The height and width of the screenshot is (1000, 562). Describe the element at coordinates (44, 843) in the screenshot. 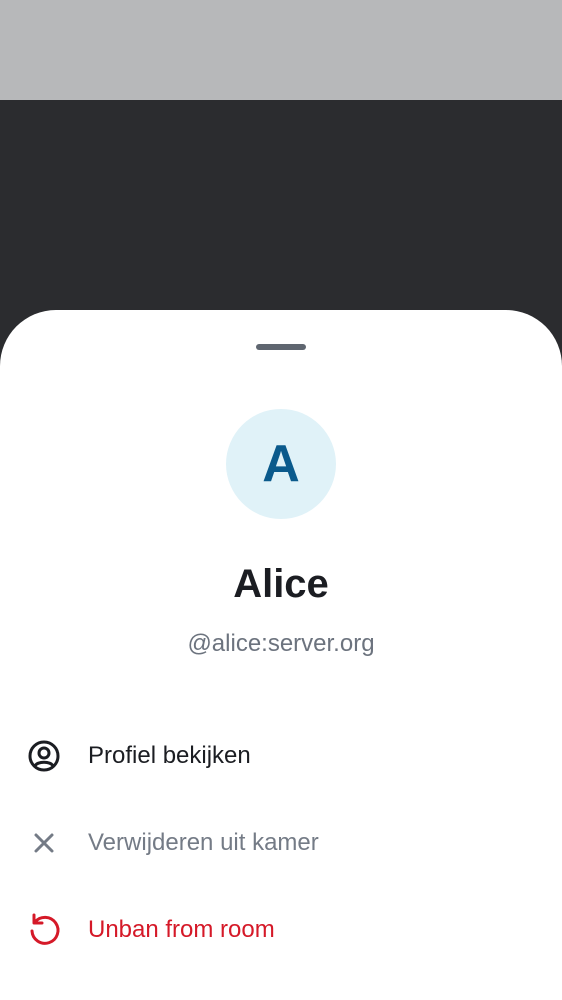

I see `close-icon` at that location.